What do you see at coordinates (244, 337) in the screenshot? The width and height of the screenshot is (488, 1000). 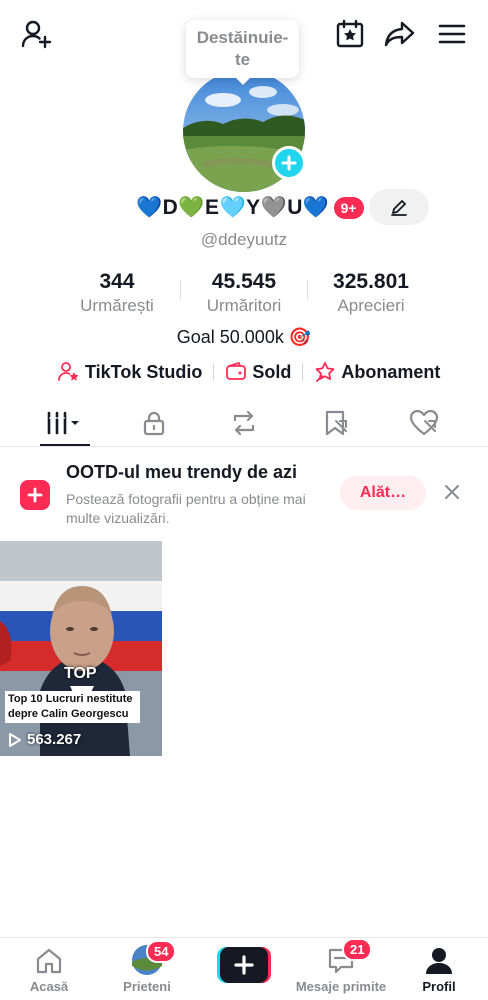 I see `bio: Goal 50.000k 🎯` at bounding box center [244, 337].